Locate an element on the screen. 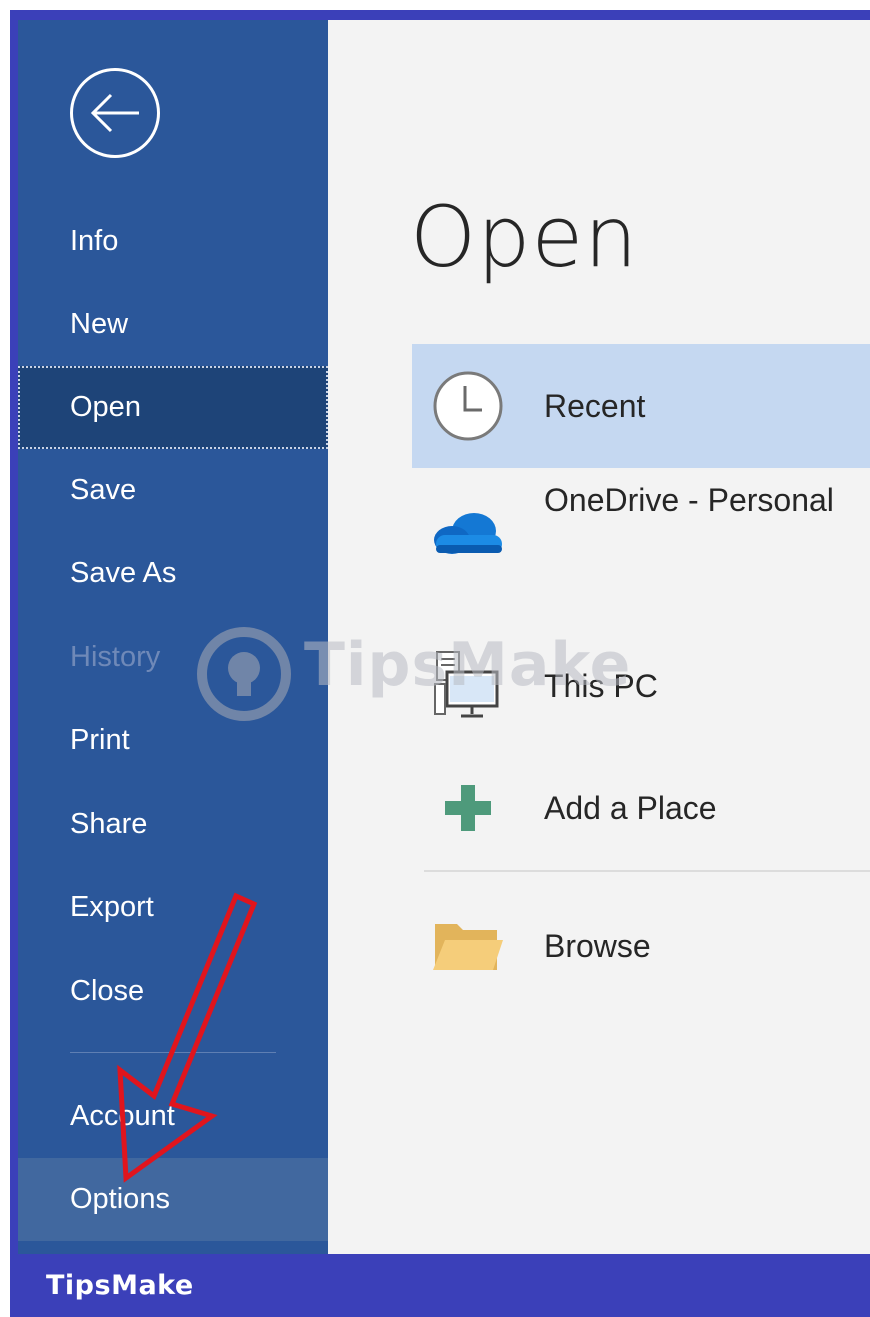 The image size is (870, 1317). sidebar-item-label: Open is located at coordinates (105, 407).